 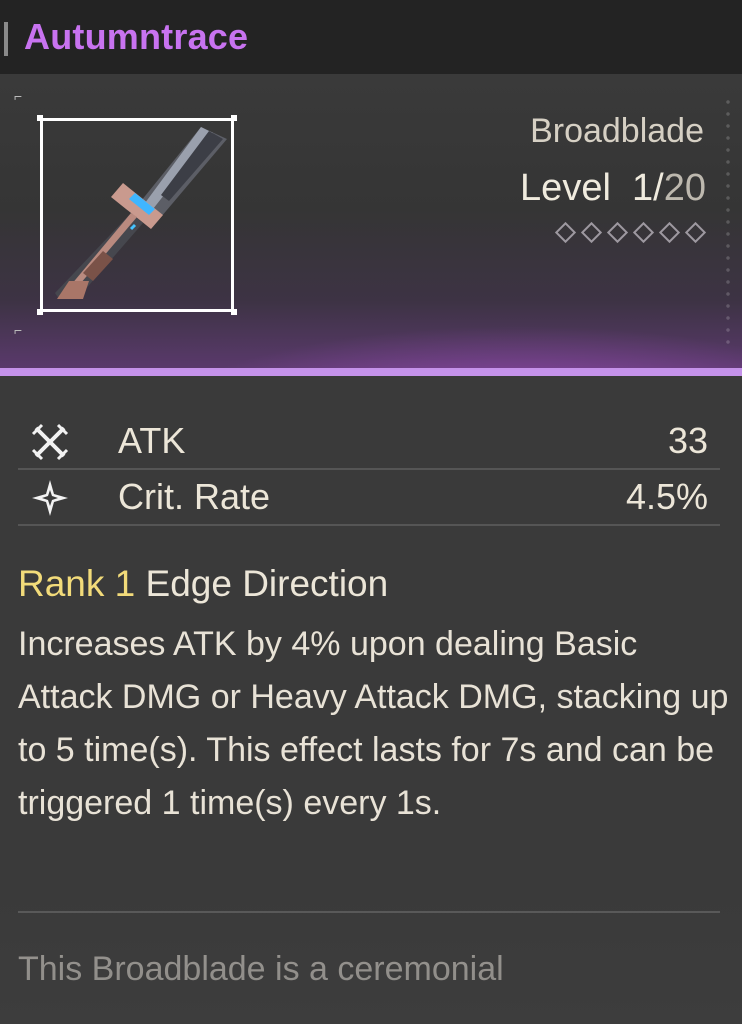 What do you see at coordinates (371, 37) in the screenshot?
I see `title-bar: Autumntrace` at bounding box center [371, 37].